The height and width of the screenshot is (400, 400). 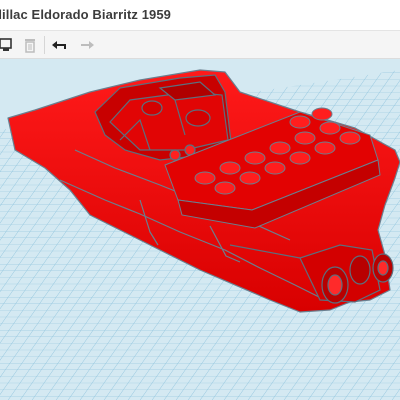 I want to click on redo-arrow-icon, so click(x=87, y=45).